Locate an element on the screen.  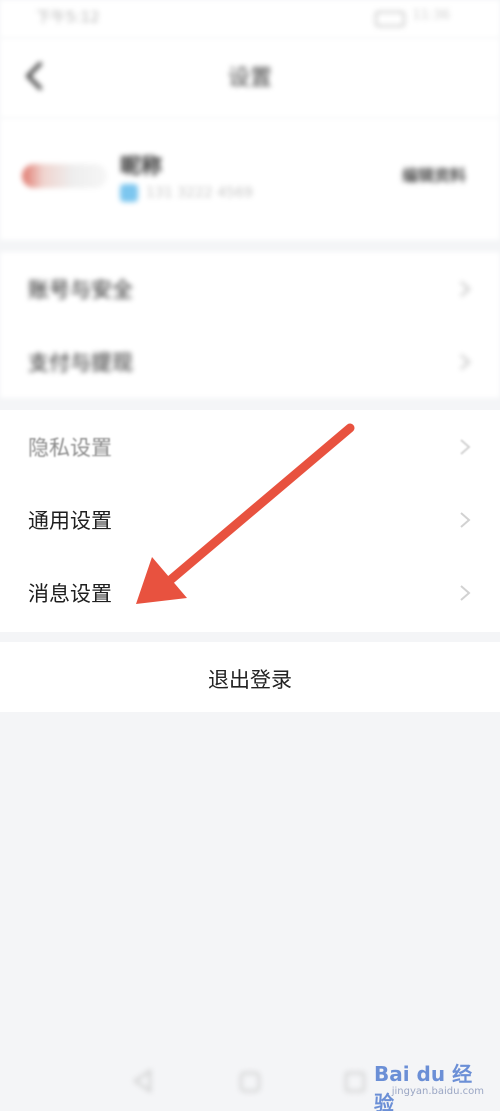
settings-row-general: 通用设置 is located at coordinates (250, 519).